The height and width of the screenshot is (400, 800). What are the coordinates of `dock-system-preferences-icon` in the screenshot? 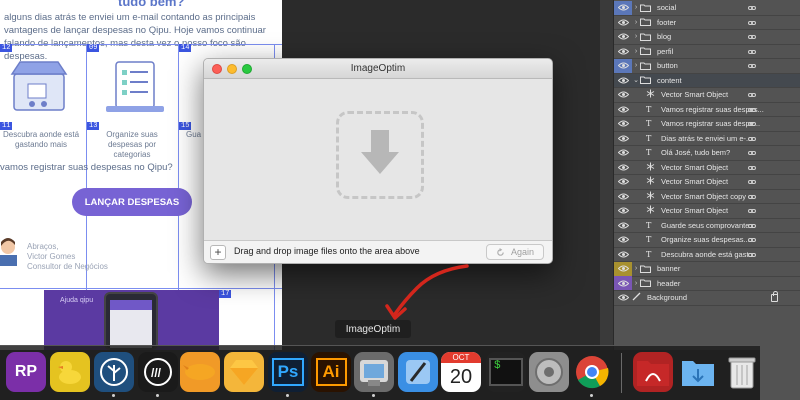 It's located at (549, 372).